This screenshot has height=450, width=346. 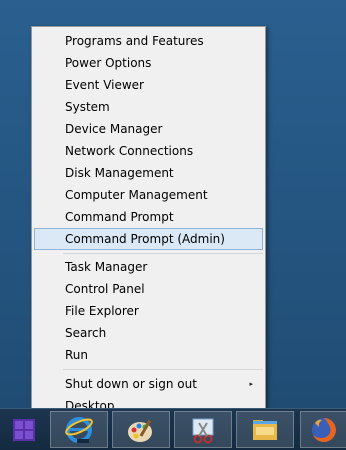 What do you see at coordinates (173, 429) in the screenshot?
I see `taskbar` at bounding box center [173, 429].